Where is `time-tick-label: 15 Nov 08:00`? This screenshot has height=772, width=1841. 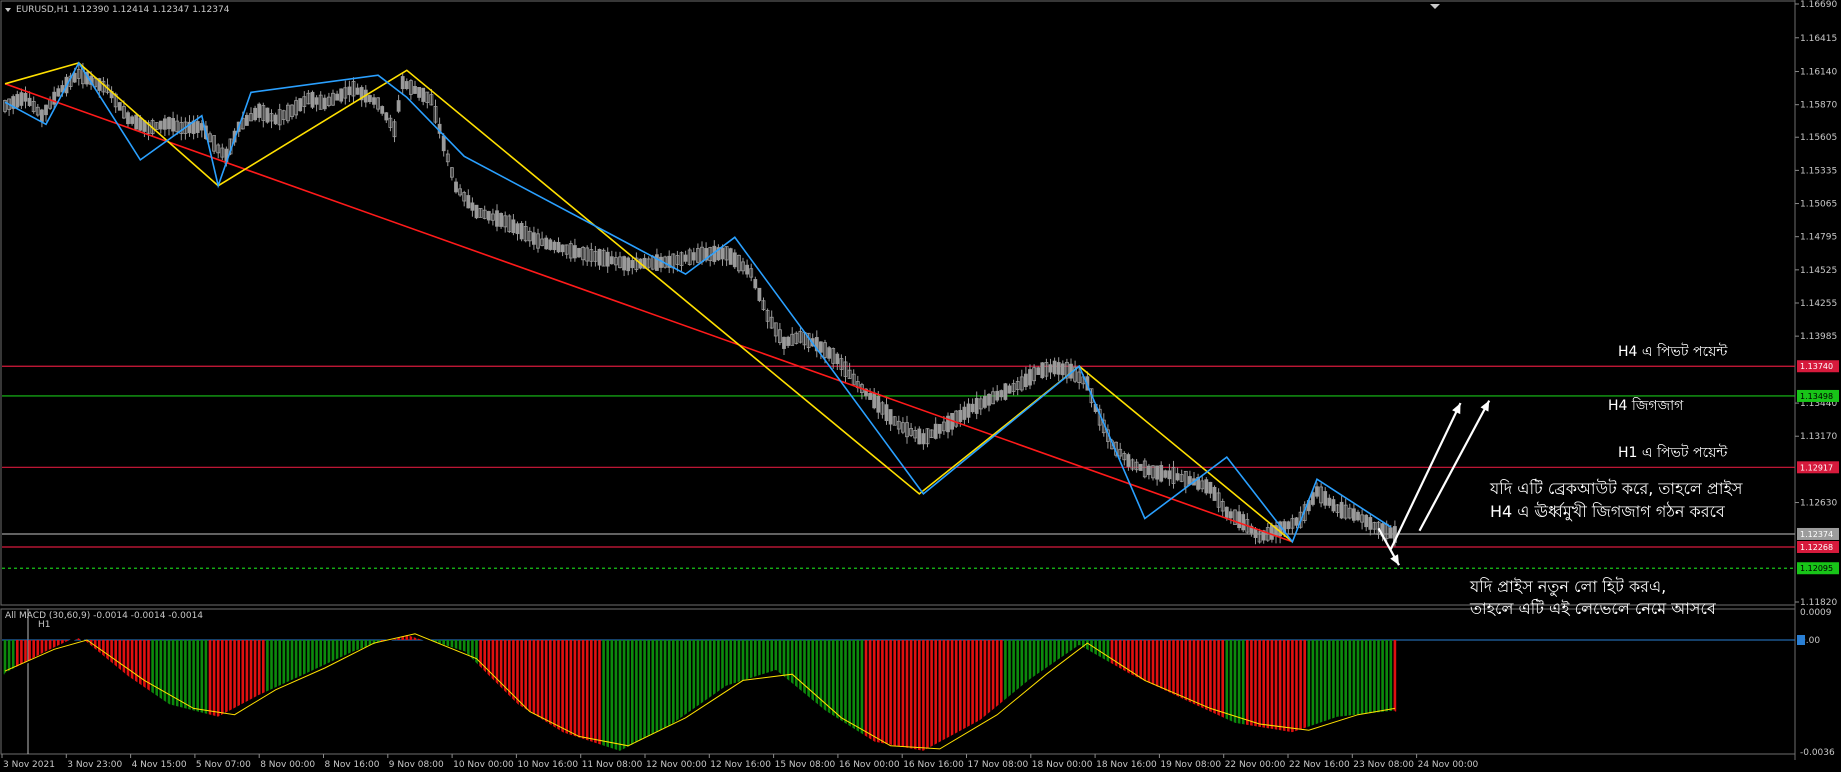
time-tick-label: 15 Nov 08:00 is located at coordinates (805, 765).